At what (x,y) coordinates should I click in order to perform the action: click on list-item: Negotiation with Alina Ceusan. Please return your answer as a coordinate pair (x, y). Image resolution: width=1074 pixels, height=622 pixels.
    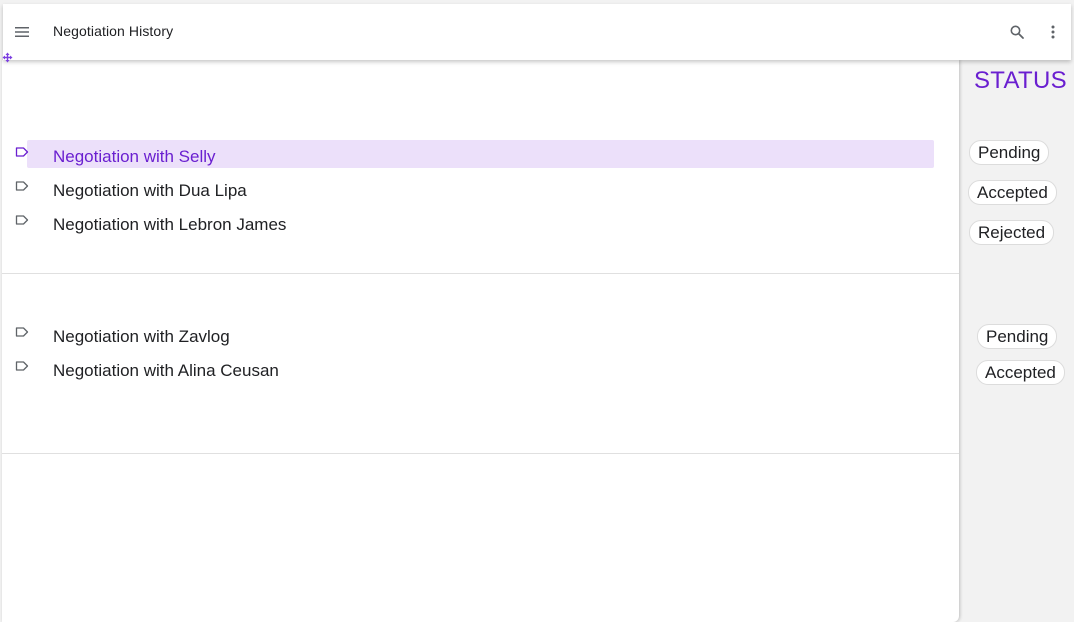
    Looking at the image, I should click on (480, 375).